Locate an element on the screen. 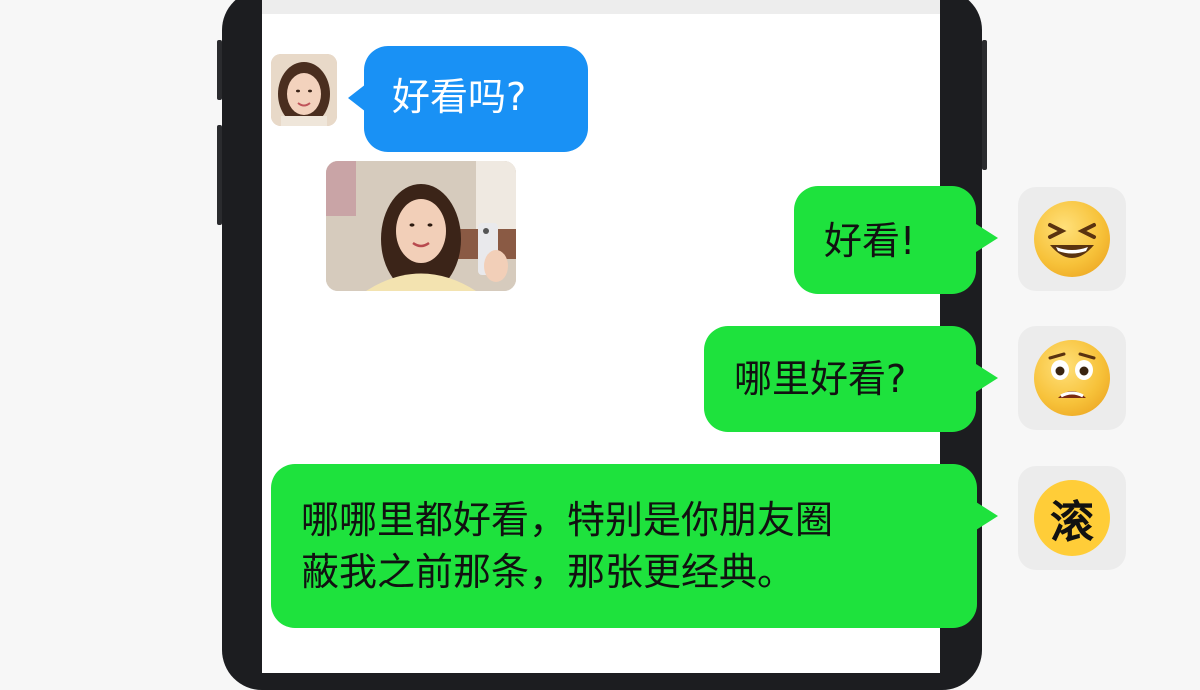 Image resolution: width=1200 pixels, height=690 pixels. grinning-squint-icon is located at coordinates (1072, 239).